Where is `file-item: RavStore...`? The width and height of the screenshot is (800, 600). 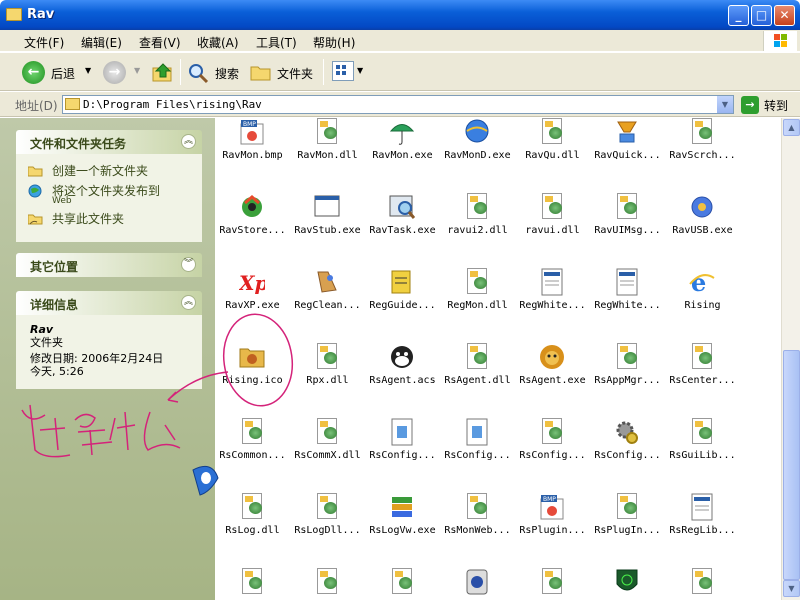 file-item: RavStore... is located at coordinates (252, 223).